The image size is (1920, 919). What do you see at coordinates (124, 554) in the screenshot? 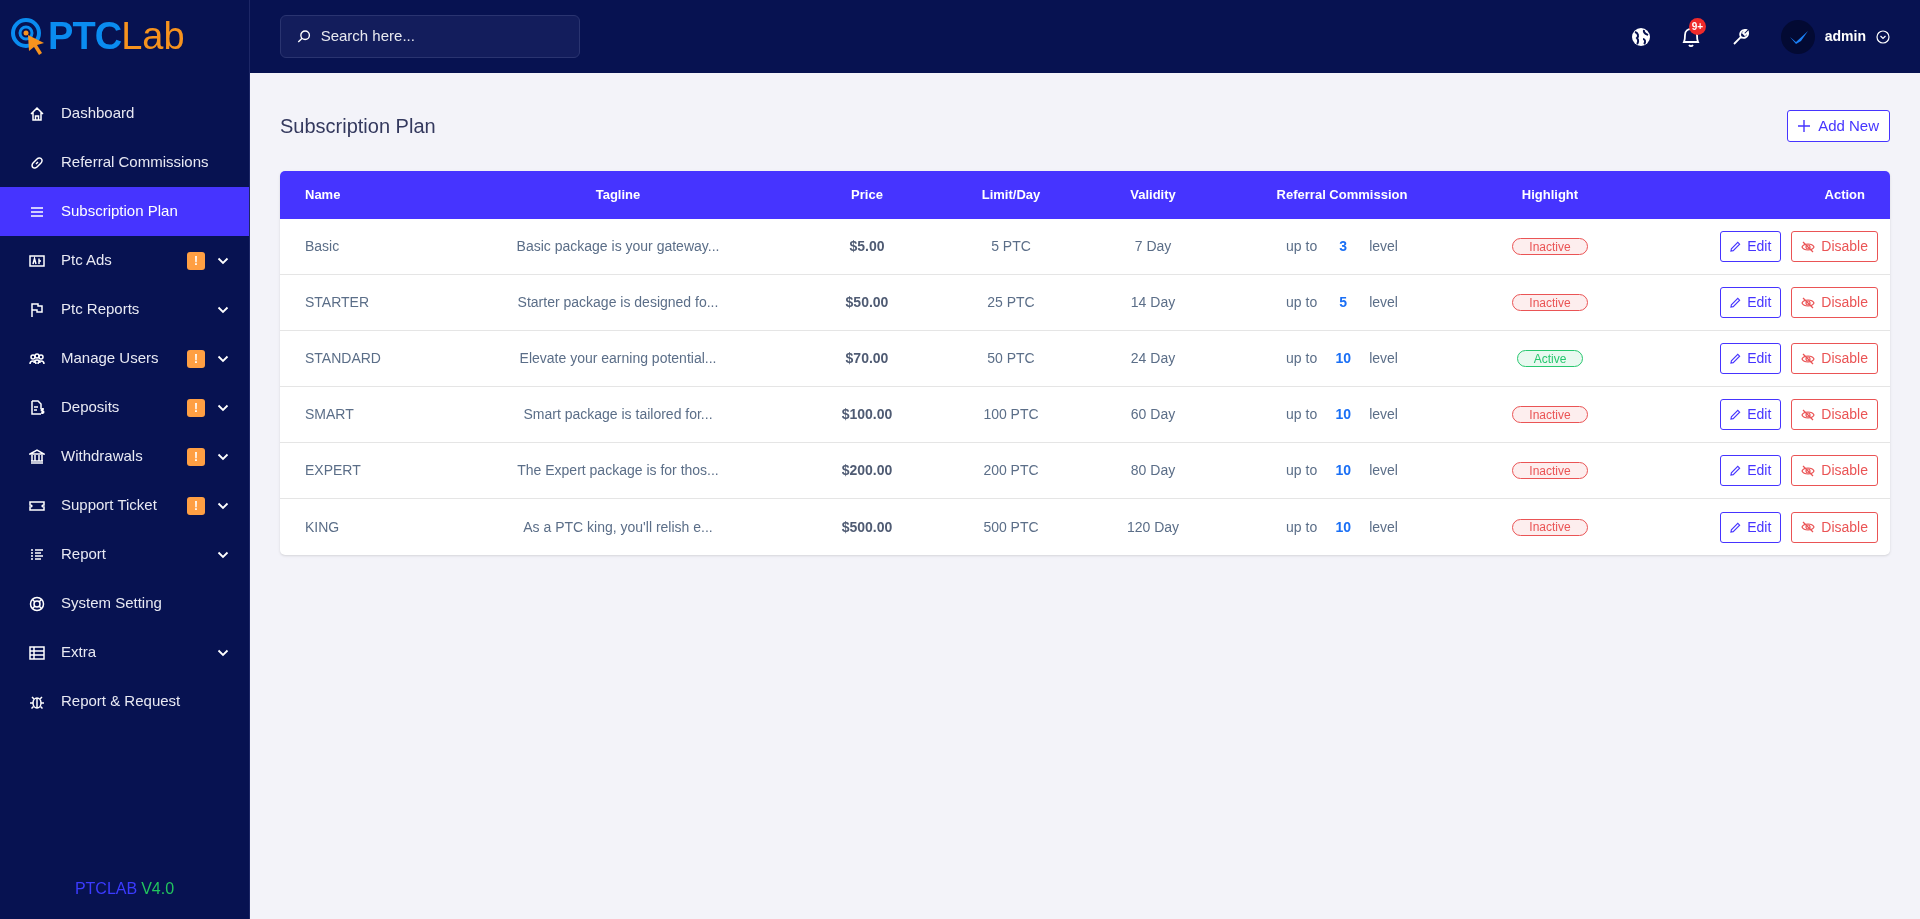
I see `sidebar-item: Report` at bounding box center [124, 554].